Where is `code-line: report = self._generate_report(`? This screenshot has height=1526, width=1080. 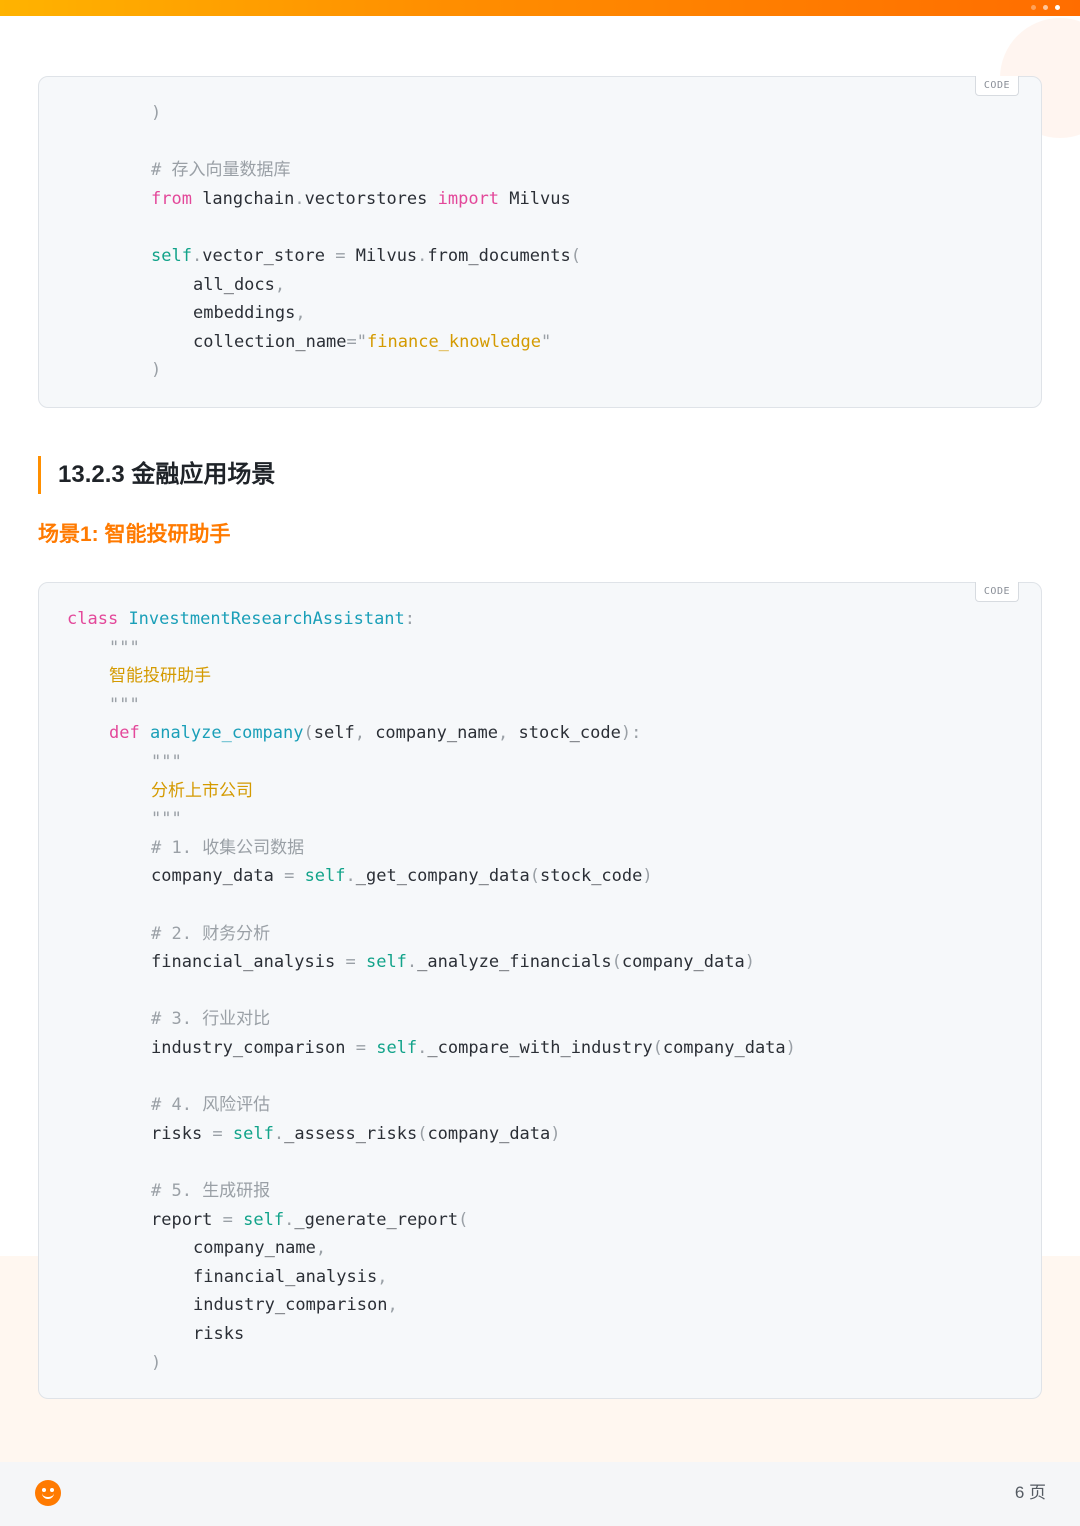 code-line: report = self._generate_report( is located at coordinates (309, 1220).